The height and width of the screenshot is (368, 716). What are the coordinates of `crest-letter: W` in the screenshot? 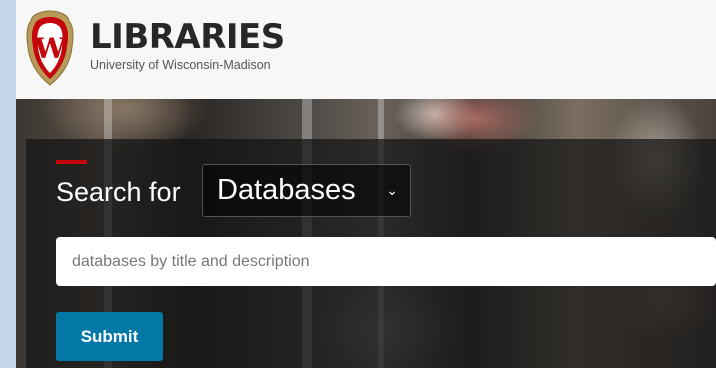 It's located at (49, 48).